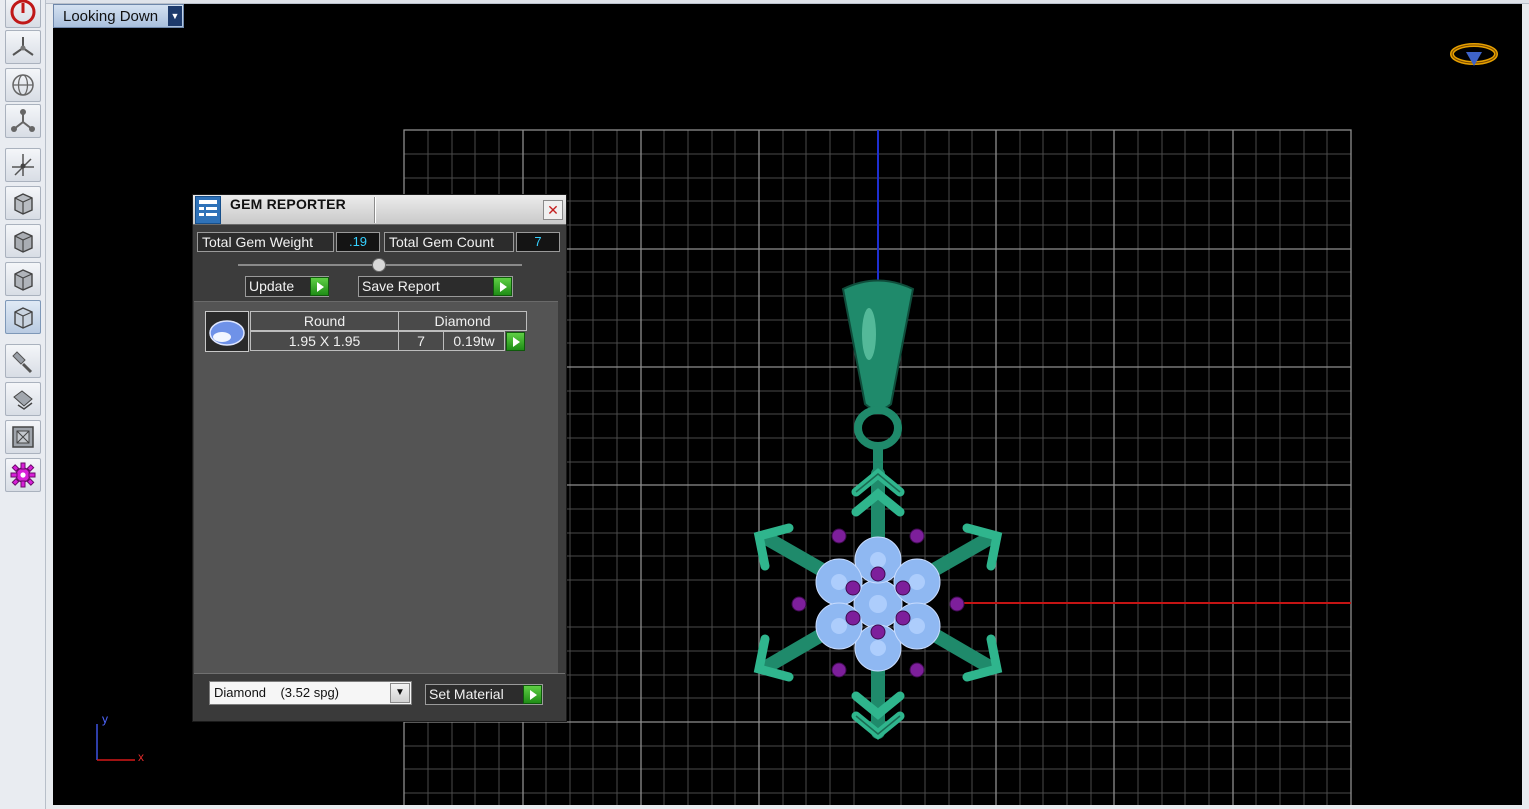 The width and height of the screenshot is (1529, 809). I want to click on material-selected-value: Diamond (3.52 spg), so click(277, 692).